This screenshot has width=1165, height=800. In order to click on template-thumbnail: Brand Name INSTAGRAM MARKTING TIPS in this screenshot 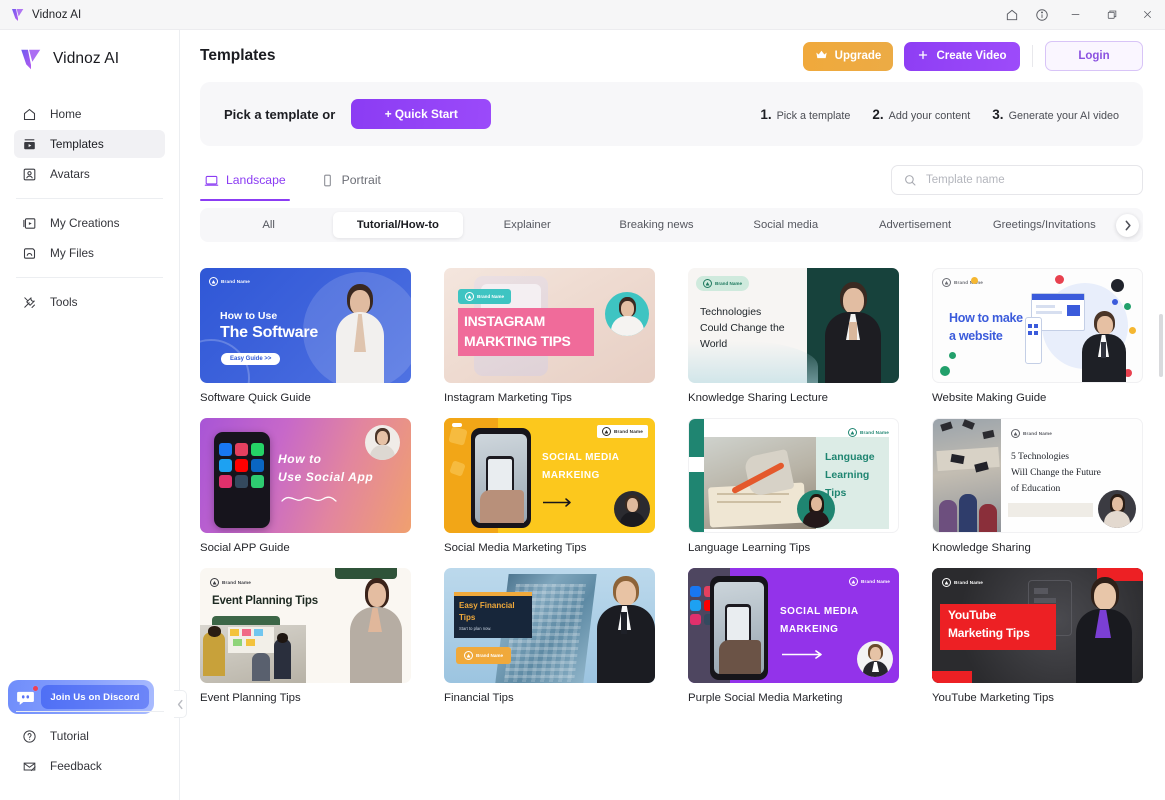, I will do `click(549, 325)`.